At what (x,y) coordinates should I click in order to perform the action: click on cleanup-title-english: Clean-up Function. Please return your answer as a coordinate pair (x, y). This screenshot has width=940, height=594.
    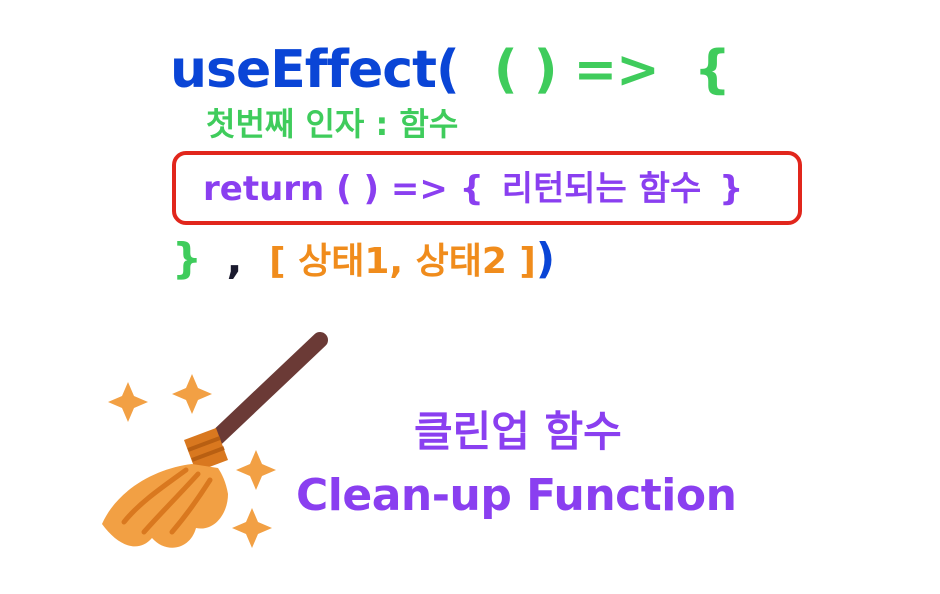
    Looking at the image, I should click on (516, 495).